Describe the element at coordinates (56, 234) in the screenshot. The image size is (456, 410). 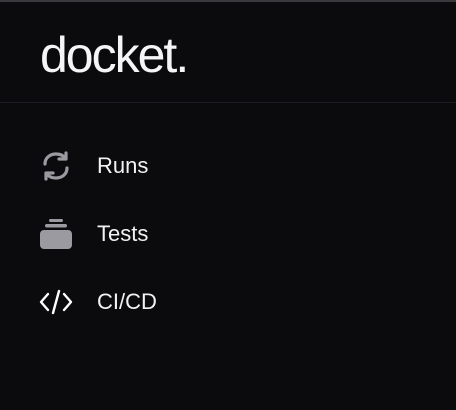
I see `stack-icon` at that location.